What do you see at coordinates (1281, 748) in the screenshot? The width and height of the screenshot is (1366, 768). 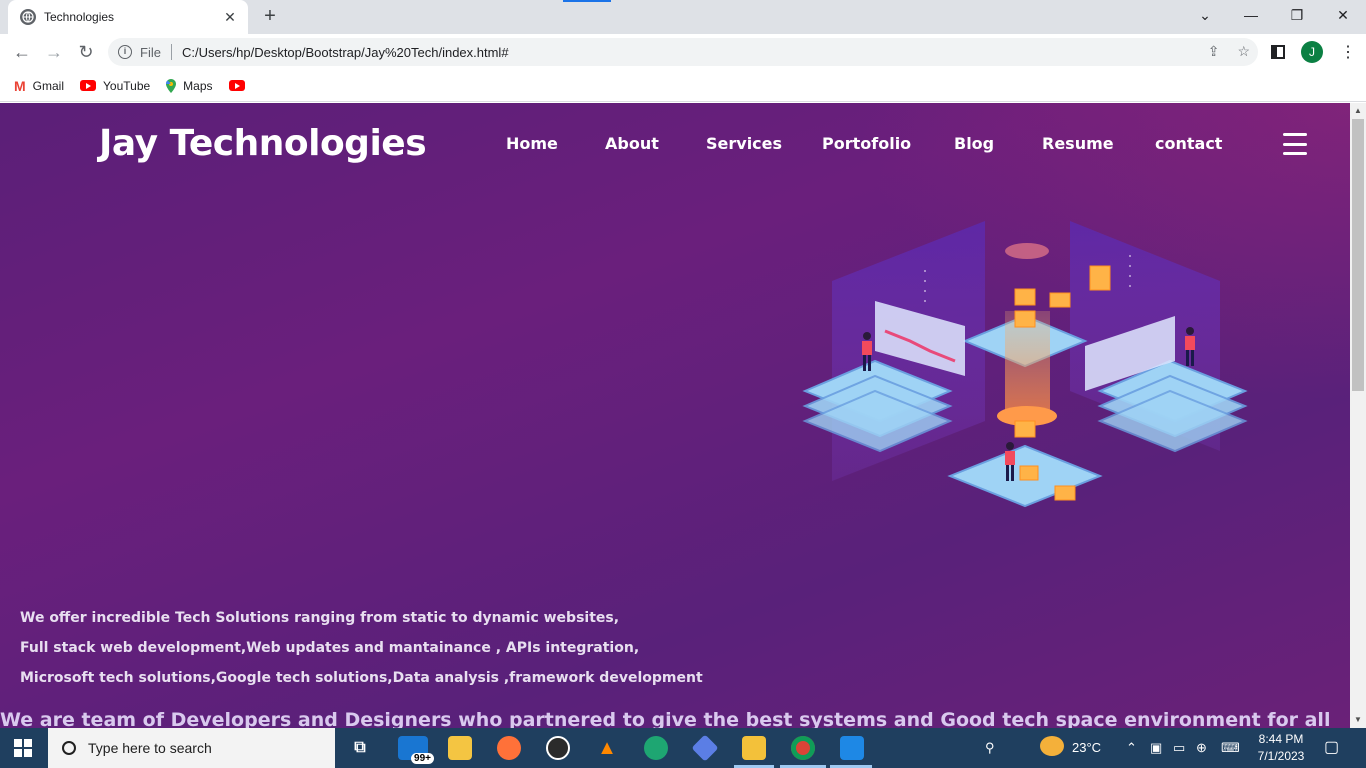 I see `taskbar-clock: 8:44 PM 7/1/2023` at bounding box center [1281, 748].